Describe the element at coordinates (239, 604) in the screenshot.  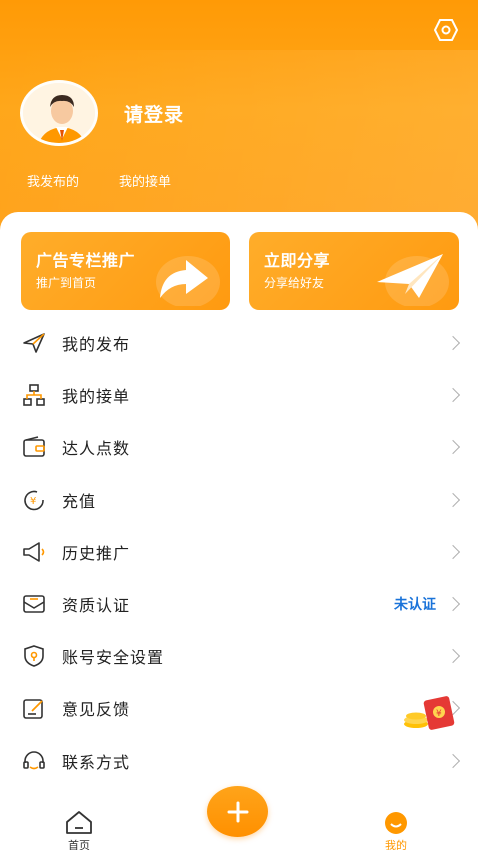
I see `menu-item-certification: 资质认证 未认证` at that location.